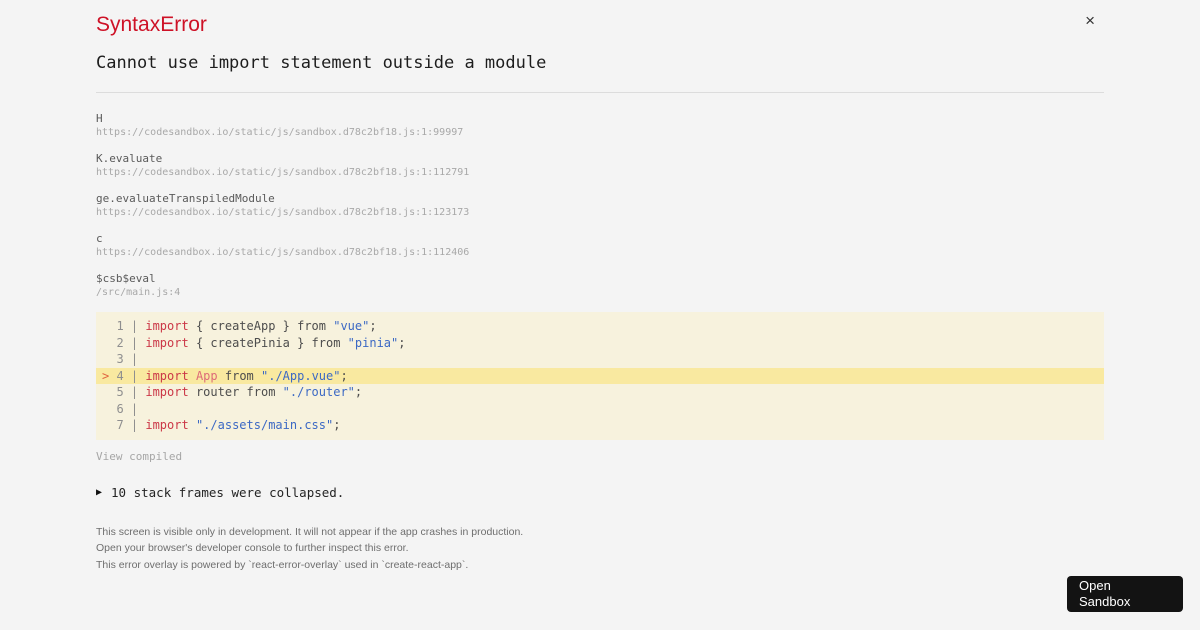 Image resolution: width=1200 pixels, height=630 pixels. I want to click on code-line: 1 | import { createApp } from "vue";, so click(243, 326).